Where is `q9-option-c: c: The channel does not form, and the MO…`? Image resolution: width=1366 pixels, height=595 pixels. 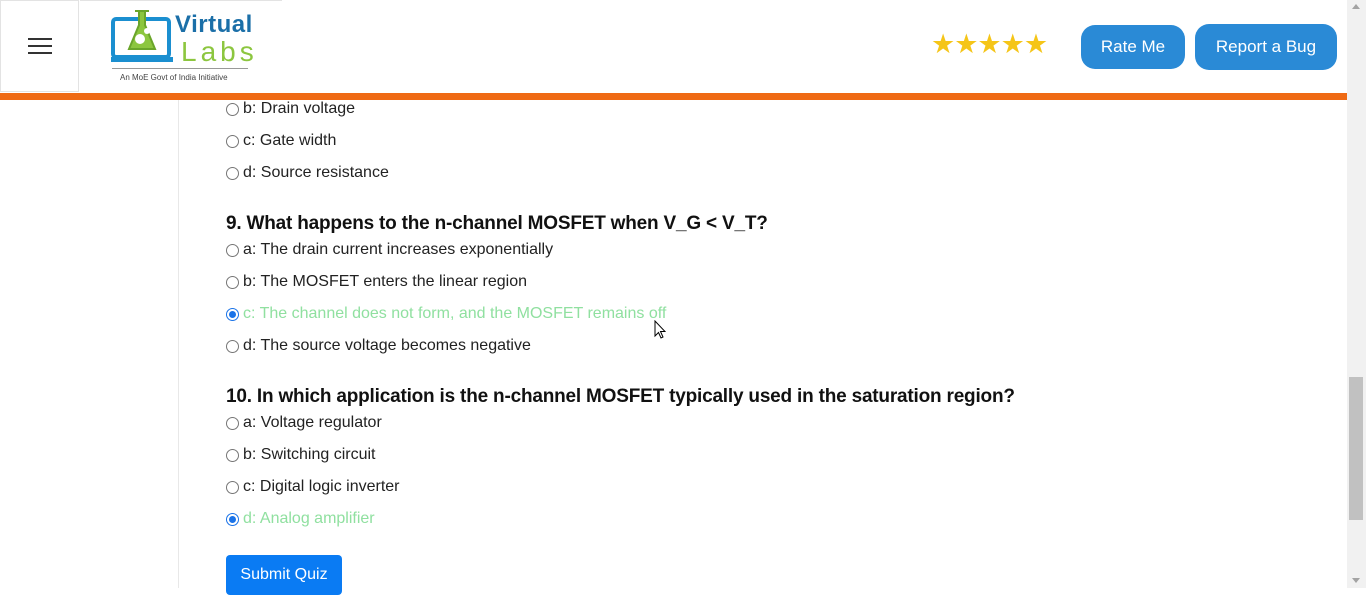
q9-option-c: c: The channel does not form, and the MO… is located at coordinates (446, 314).